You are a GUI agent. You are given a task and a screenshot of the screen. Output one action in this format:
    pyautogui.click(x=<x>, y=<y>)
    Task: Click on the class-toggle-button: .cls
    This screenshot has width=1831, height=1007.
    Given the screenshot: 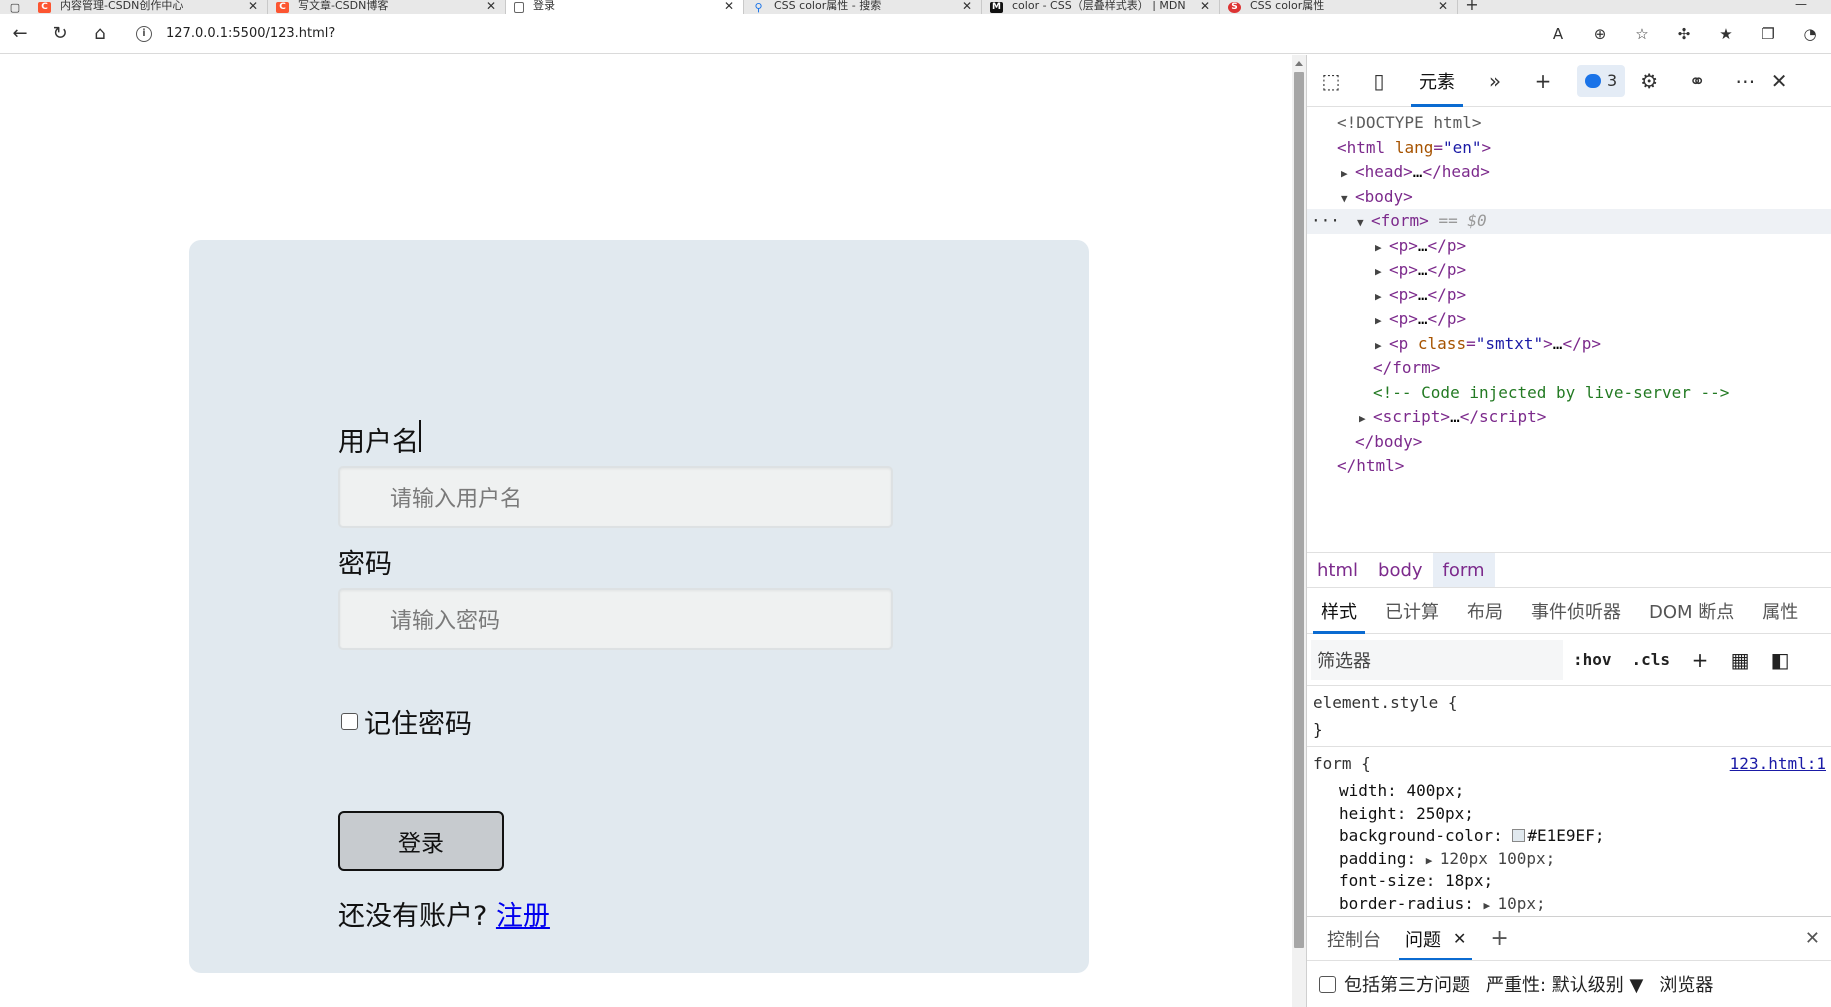 What is the action you would take?
    pyautogui.click(x=1651, y=660)
    